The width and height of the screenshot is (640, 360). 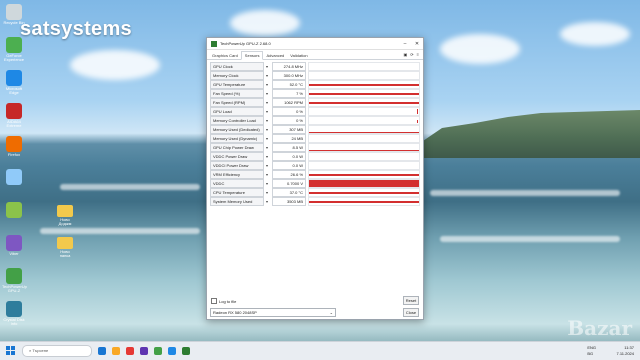 I want to click on start-button, so click(x=10, y=350).